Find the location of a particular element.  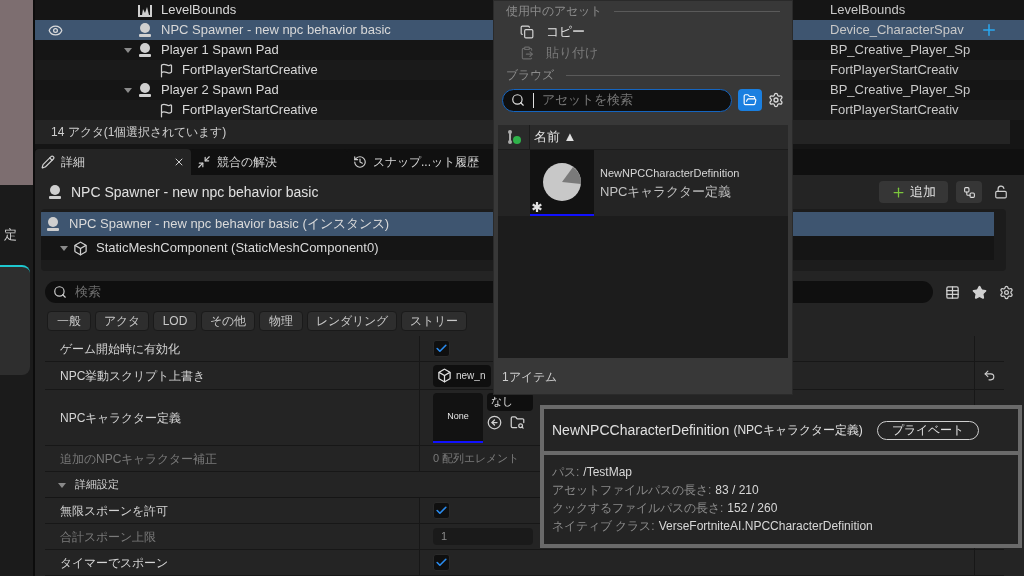

info-label: クックするファイルパスの長さ: is located at coordinates (638, 508).